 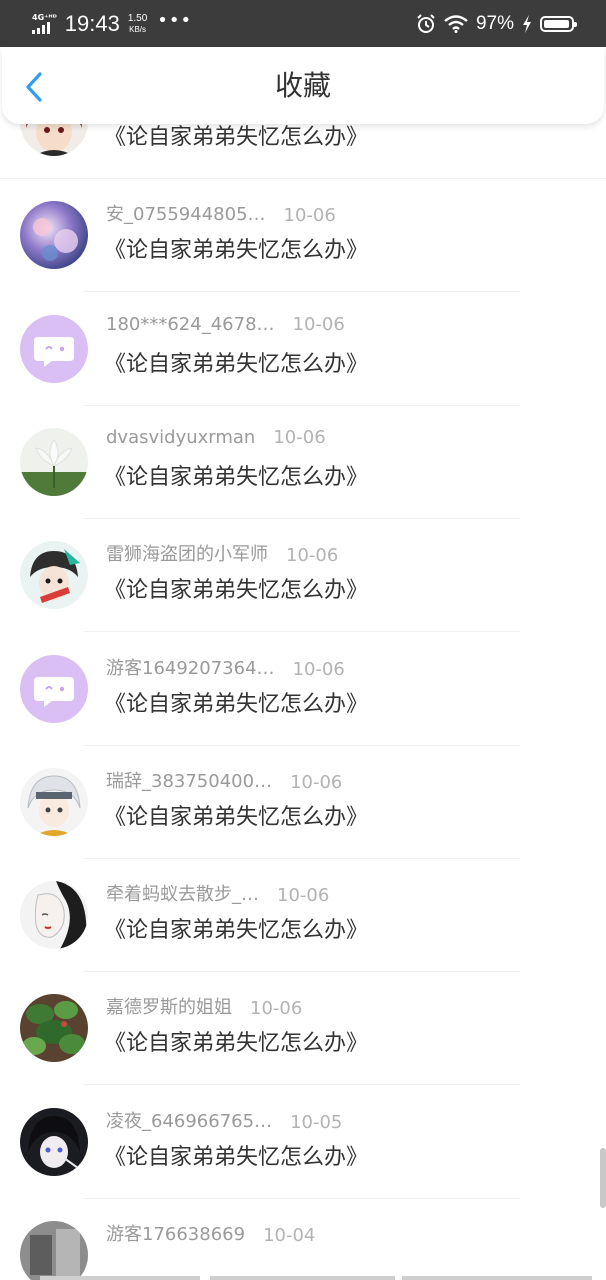 What do you see at coordinates (494, 23) in the screenshot?
I see `battery-percent: 97%` at bounding box center [494, 23].